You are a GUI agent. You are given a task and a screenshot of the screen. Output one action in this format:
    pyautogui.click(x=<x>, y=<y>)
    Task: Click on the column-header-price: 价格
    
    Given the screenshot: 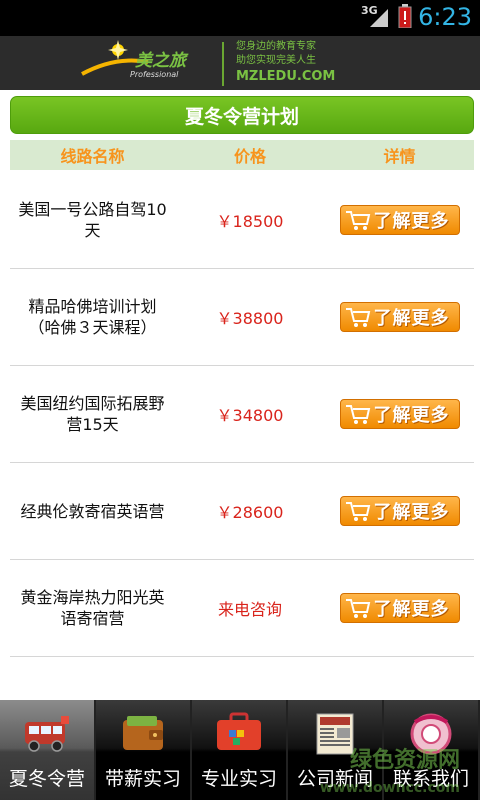 What is the action you would take?
    pyautogui.click(x=249, y=156)
    